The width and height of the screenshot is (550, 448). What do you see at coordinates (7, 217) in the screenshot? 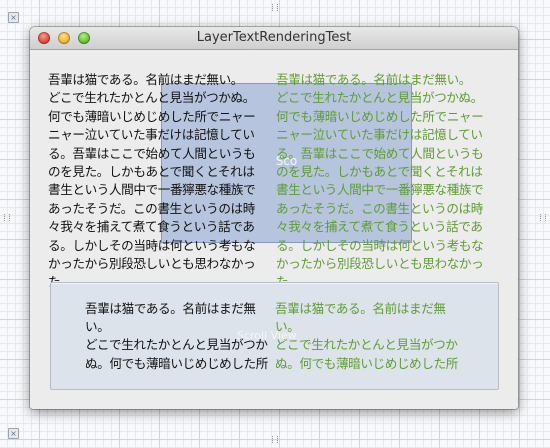
I see `canvas-left-resize-mark` at bounding box center [7, 217].